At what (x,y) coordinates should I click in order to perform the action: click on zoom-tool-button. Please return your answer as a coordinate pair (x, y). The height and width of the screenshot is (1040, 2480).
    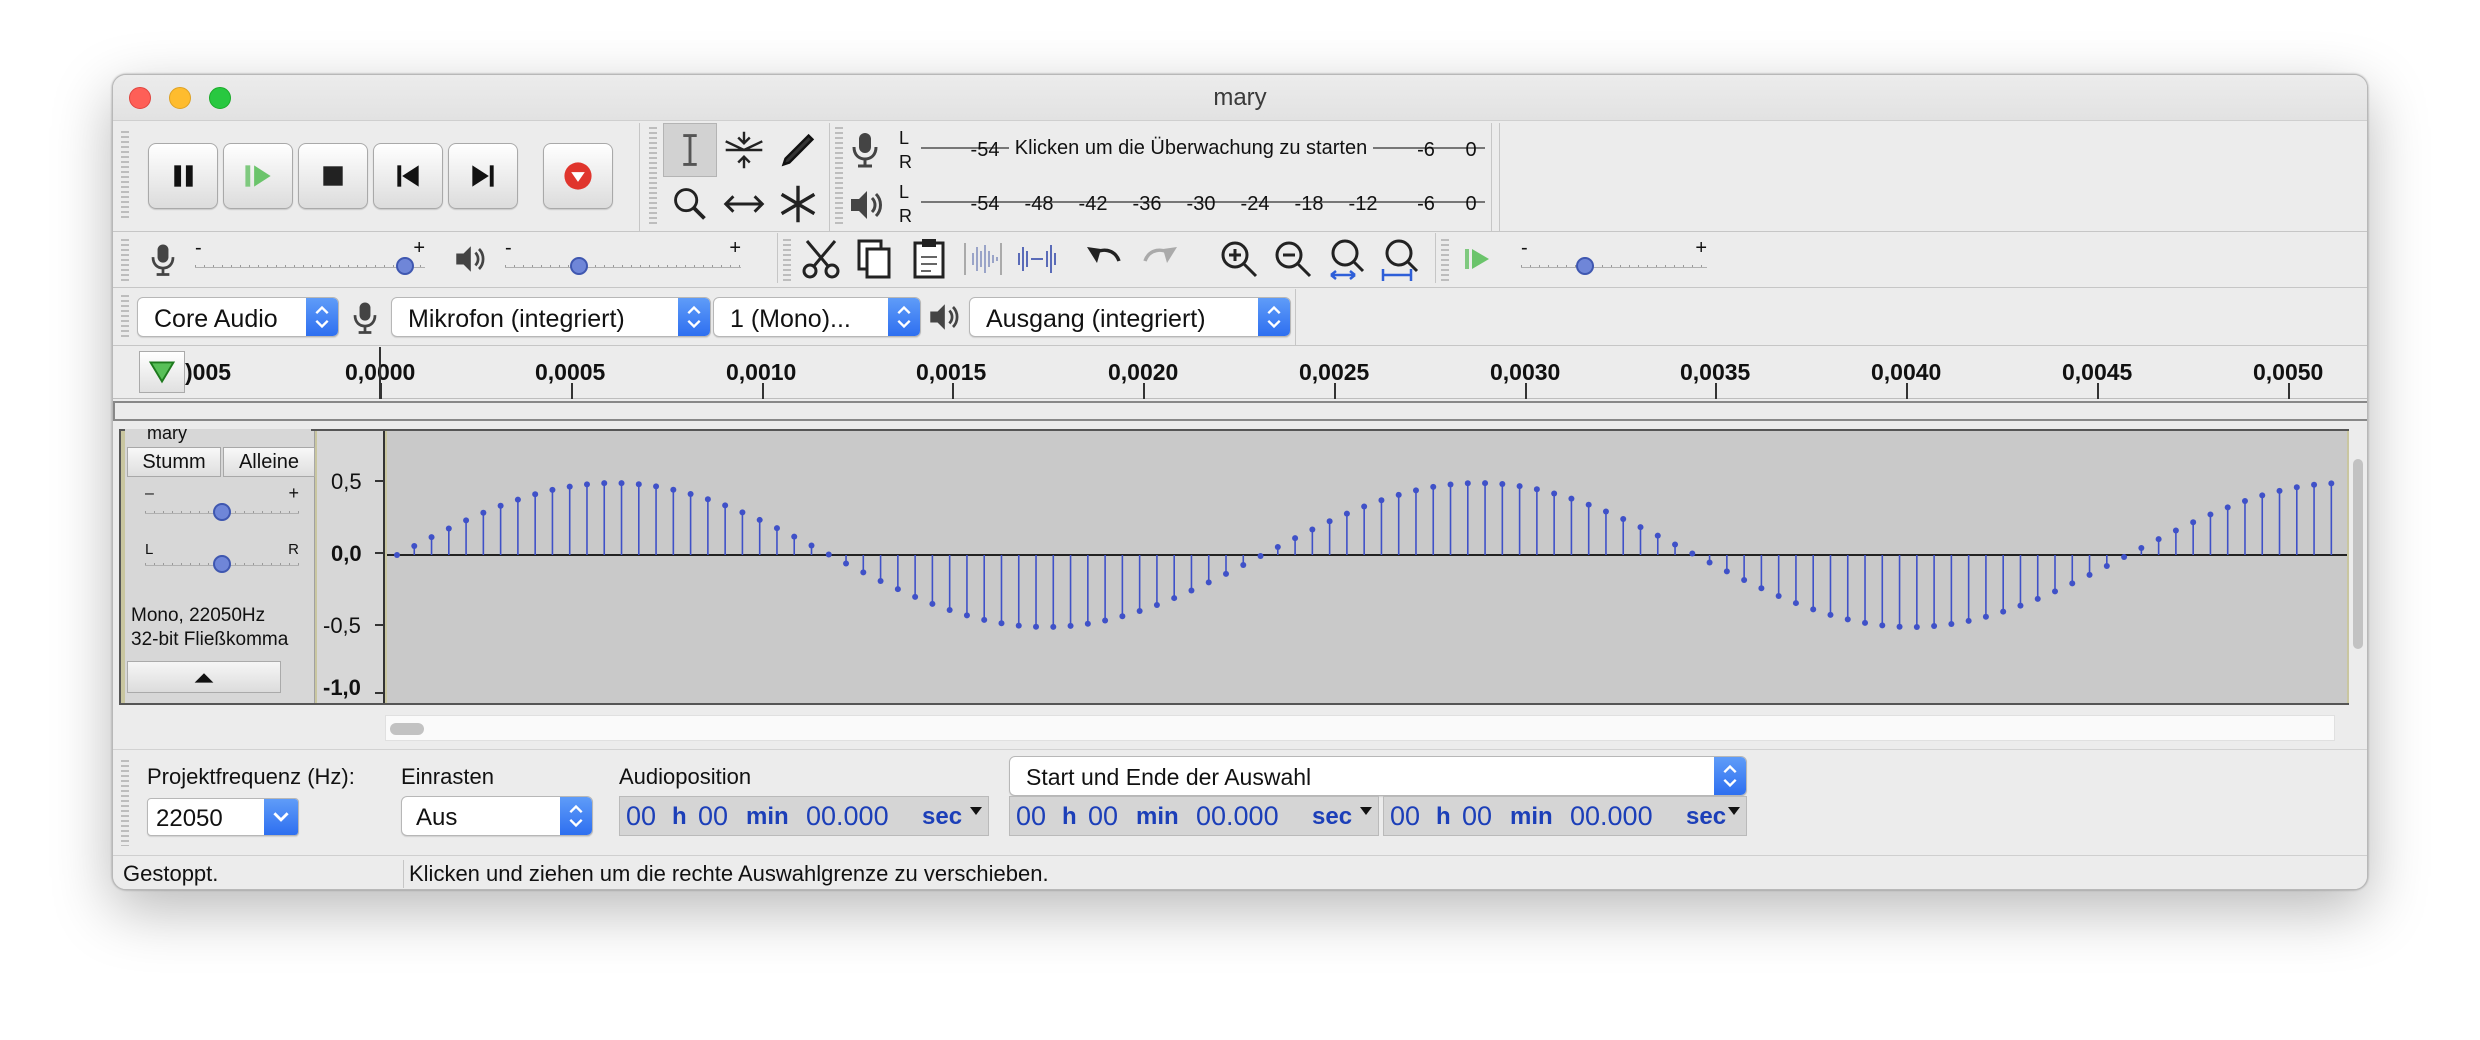
    Looking at the image, I should click on (690, 204).